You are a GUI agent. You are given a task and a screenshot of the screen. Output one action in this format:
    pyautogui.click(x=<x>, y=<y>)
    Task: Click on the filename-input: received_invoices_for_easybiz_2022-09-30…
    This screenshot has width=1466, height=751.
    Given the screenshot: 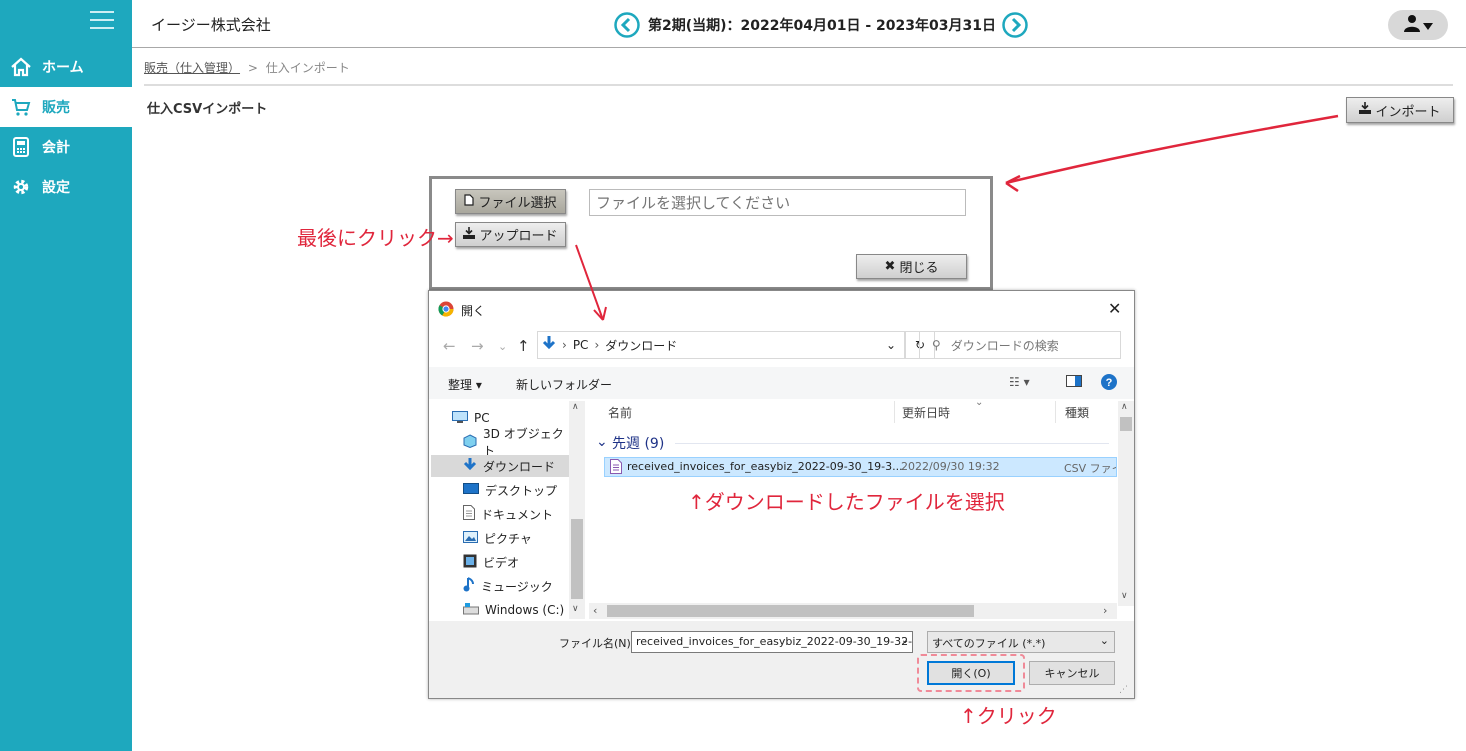 What is the action you would take?
    pyautogui.click(x=772, y=642)
    